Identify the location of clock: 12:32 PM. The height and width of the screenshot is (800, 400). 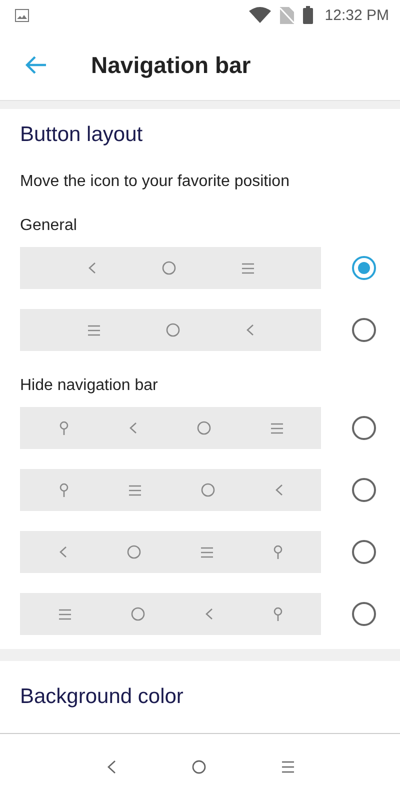
(356, 15).